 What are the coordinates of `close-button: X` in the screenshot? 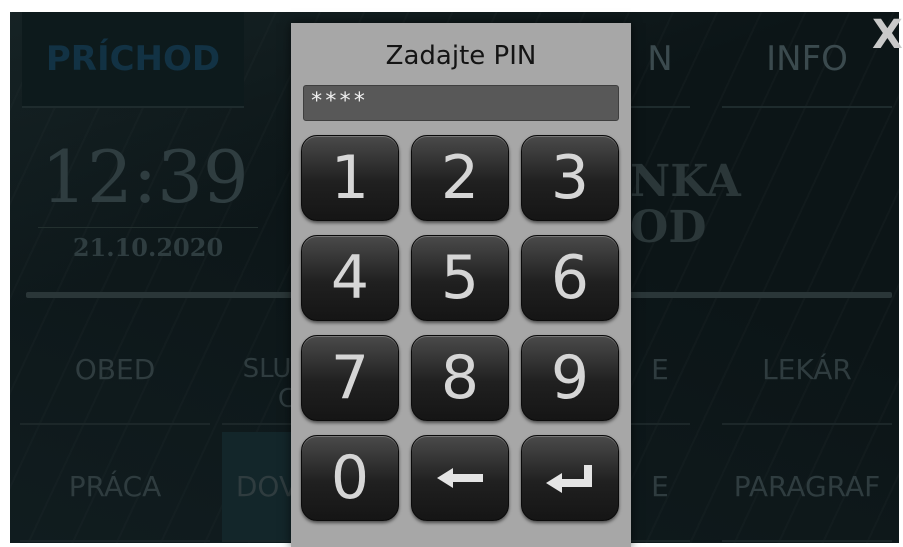 It's located at (887, 35).